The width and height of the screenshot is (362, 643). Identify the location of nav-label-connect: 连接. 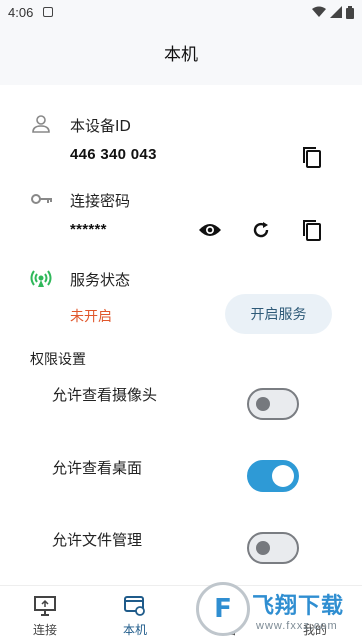
(44, 630).